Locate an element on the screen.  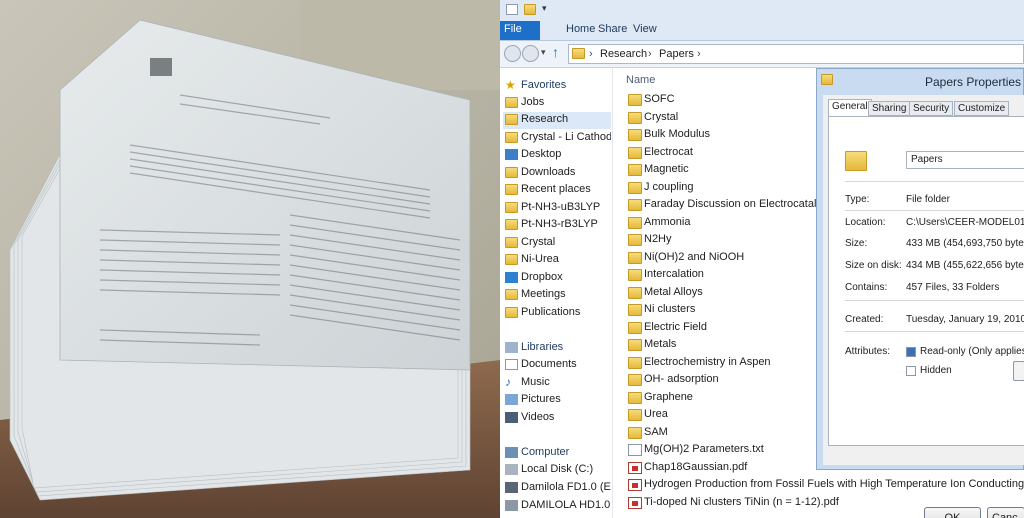
file-name: Electric Field is located at coordinates (675, 326).